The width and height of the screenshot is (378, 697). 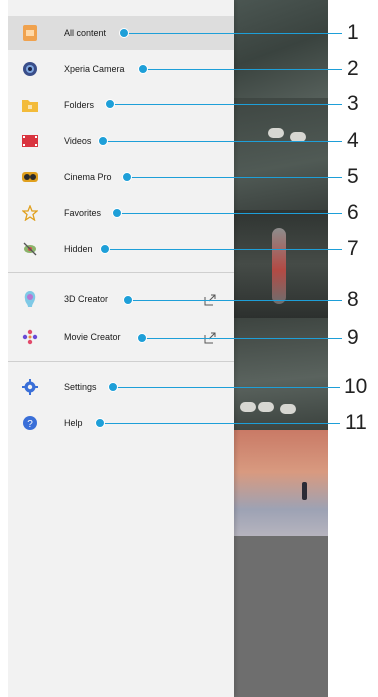 What do you see at coordinates (30, 337) in the screenshot?
I see `movie-creator-icon` at bounding box center [30, 337].